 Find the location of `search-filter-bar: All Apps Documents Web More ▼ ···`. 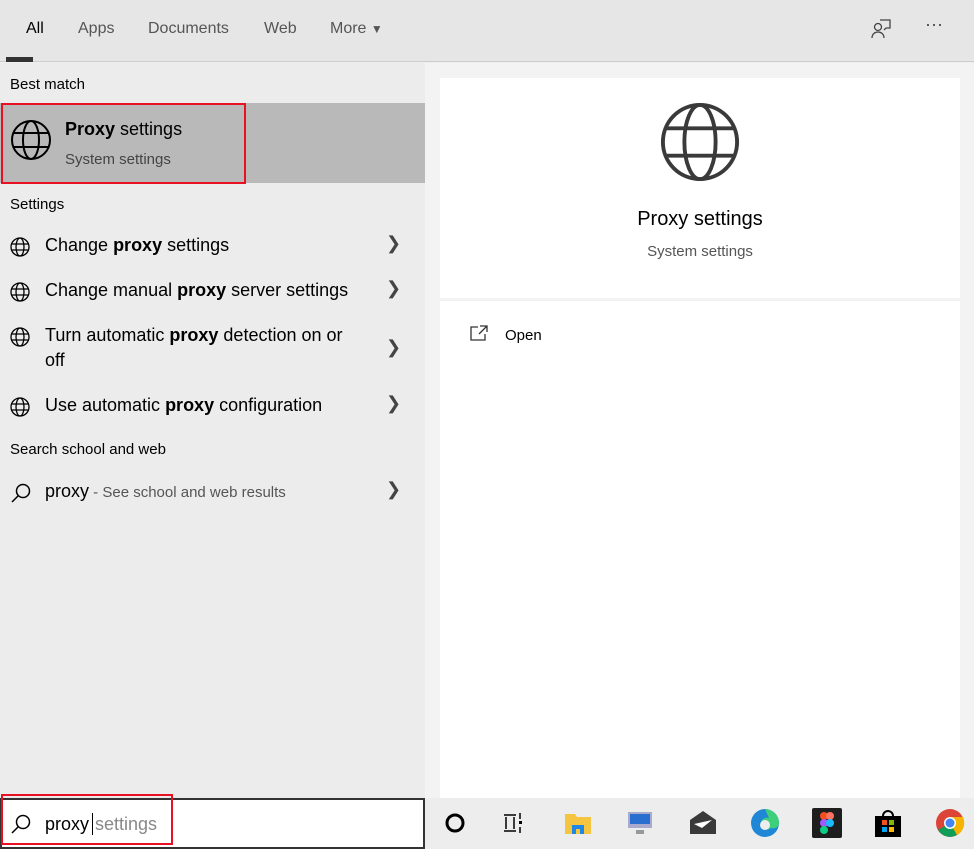

search-filter-bar: All Apps Documents Web More ▼ ··· is located at coordinates (487, 31).